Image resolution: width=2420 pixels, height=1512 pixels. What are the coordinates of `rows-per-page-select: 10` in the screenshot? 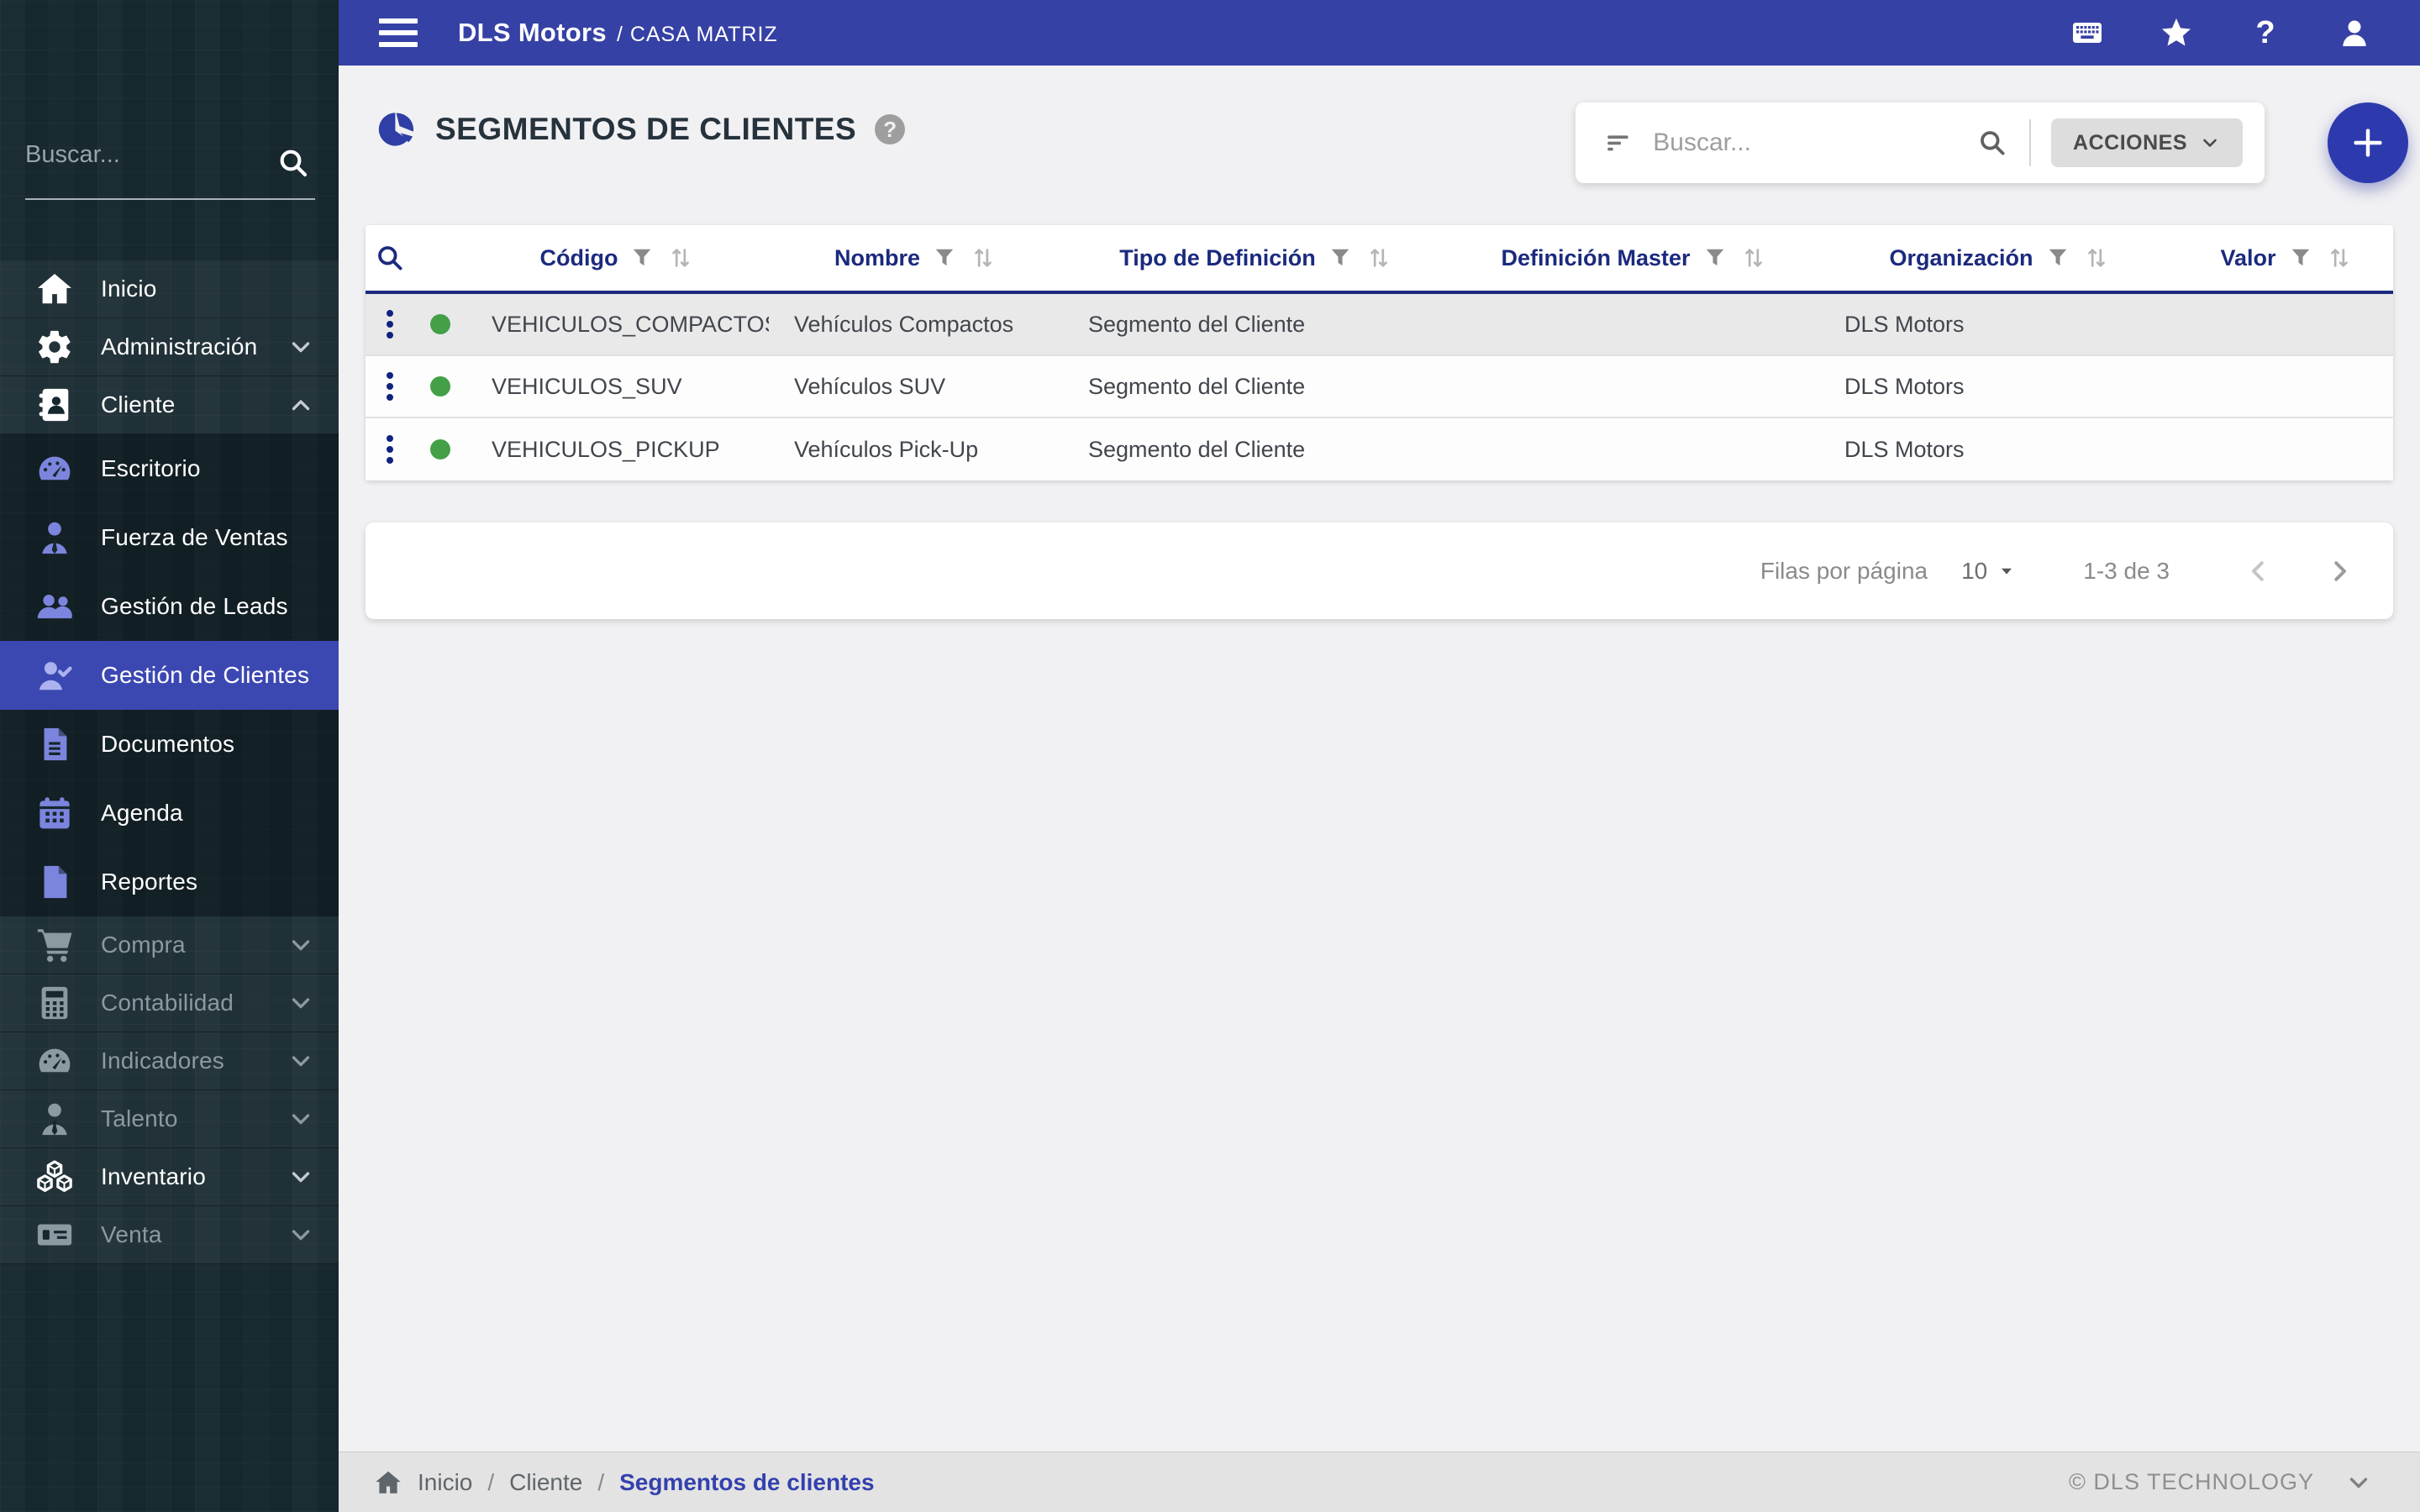 It's located at (1988, 571).